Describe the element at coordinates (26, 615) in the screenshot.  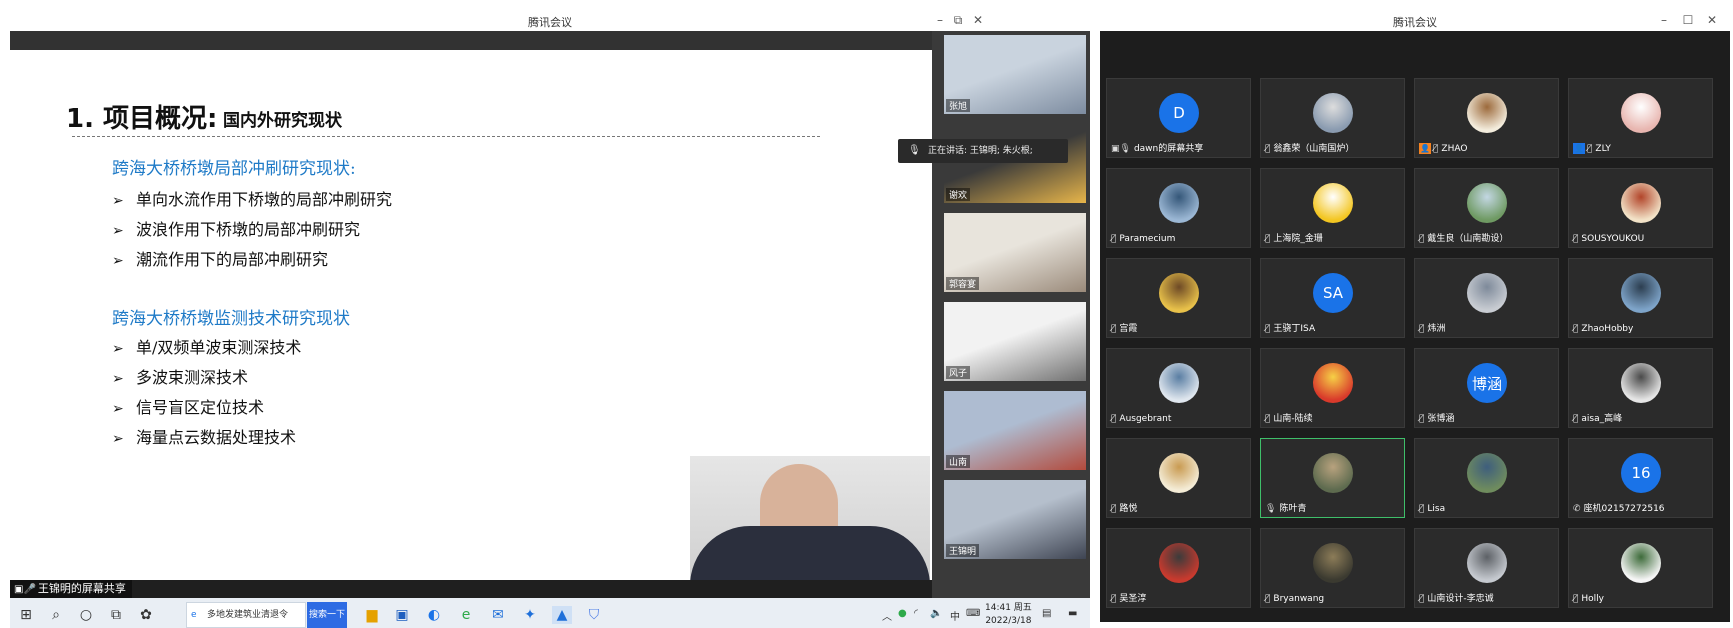
I see `start-icon: ⊞` at that location.